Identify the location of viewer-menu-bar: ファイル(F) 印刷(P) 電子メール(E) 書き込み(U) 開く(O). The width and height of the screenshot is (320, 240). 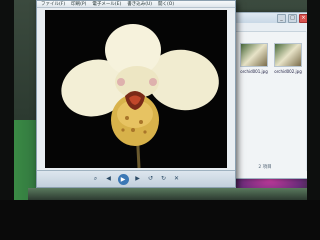
(136, 4).